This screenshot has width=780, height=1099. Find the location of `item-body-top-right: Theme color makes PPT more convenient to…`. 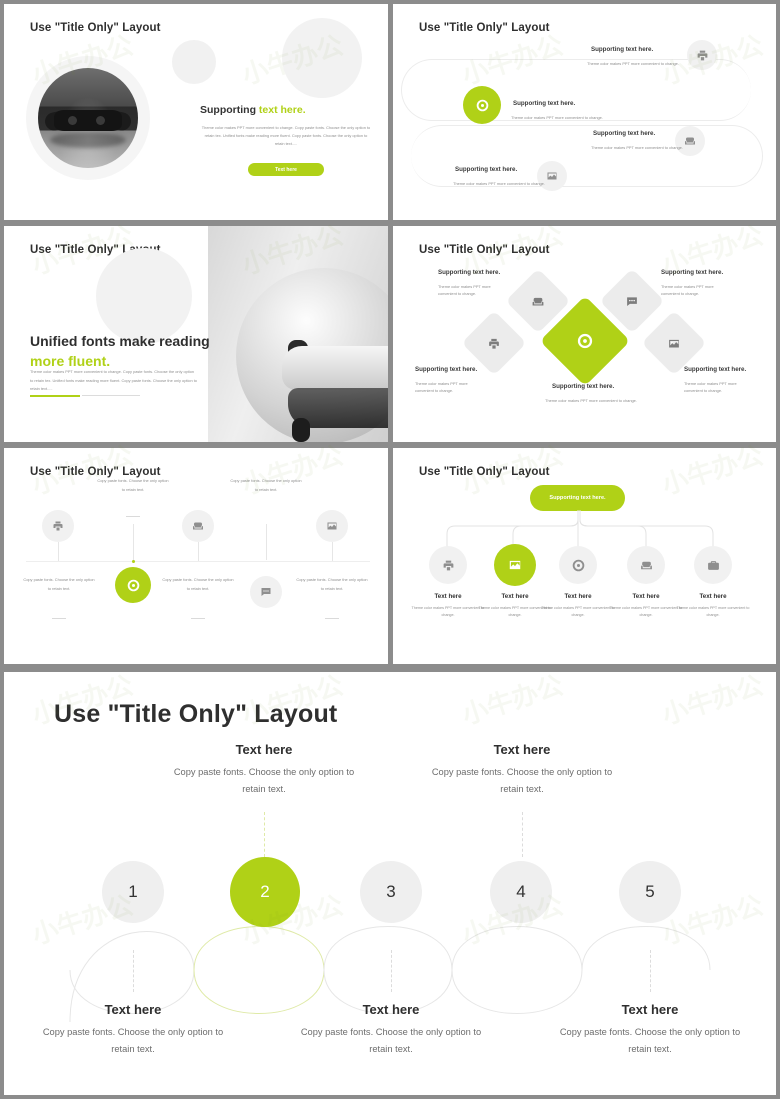

item-body-top-right: Theme color makes PPT more convenient to… is located at coordinates (687, 290).